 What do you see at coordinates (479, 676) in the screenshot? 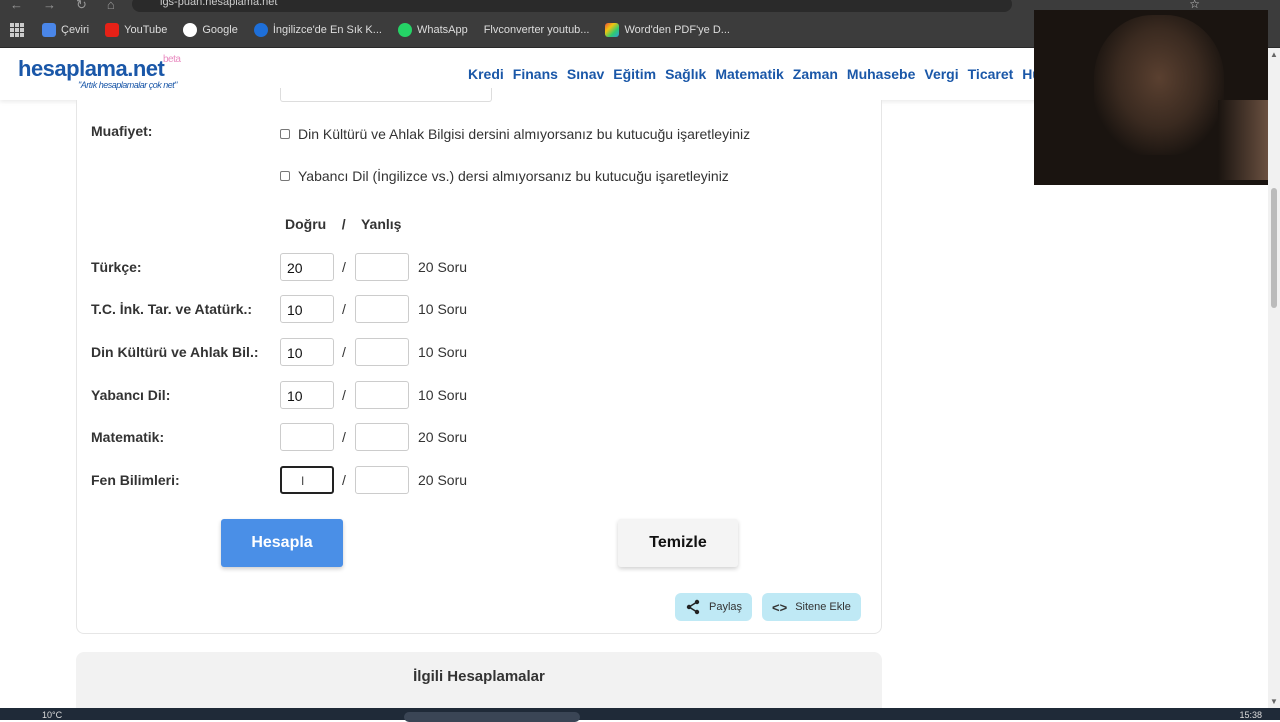
I see `related-title: İlgili Hesaplamalar` at bounding box center [479, 676].